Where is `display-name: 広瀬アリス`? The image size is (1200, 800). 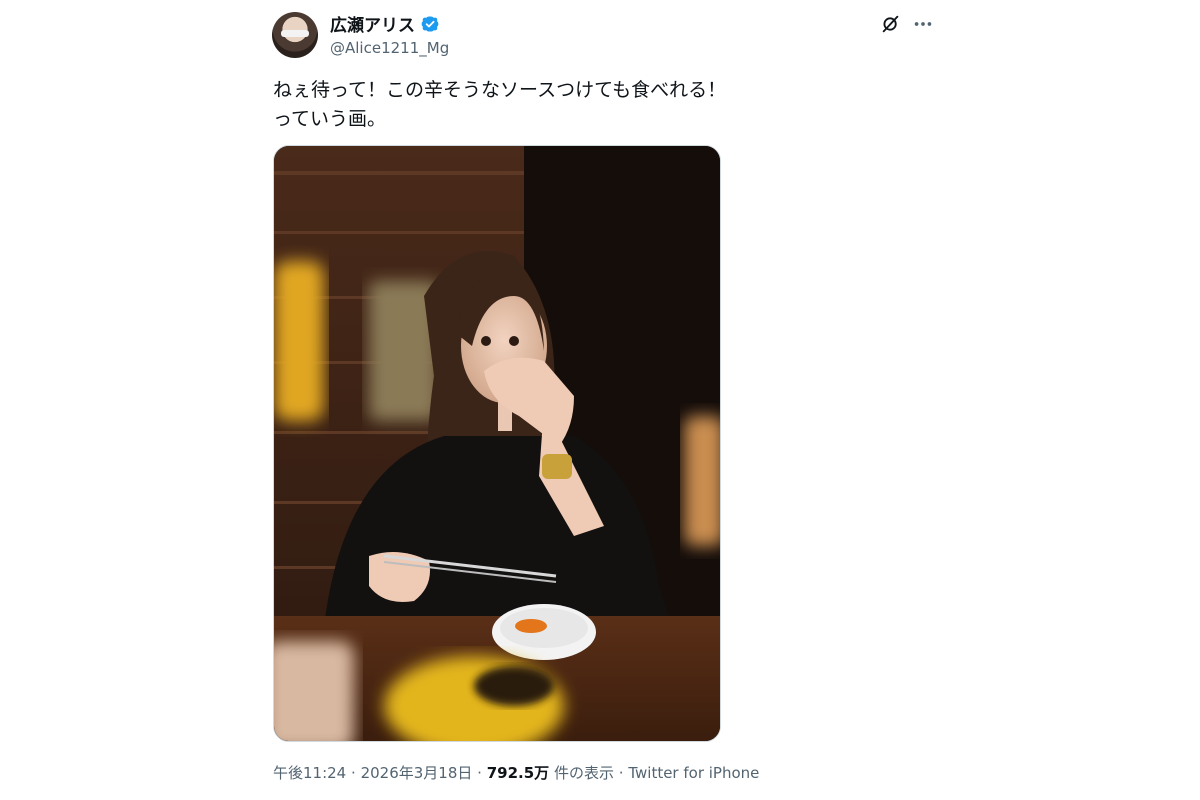
display-name: 広瀬アリス is located at coordinates (372, 23).